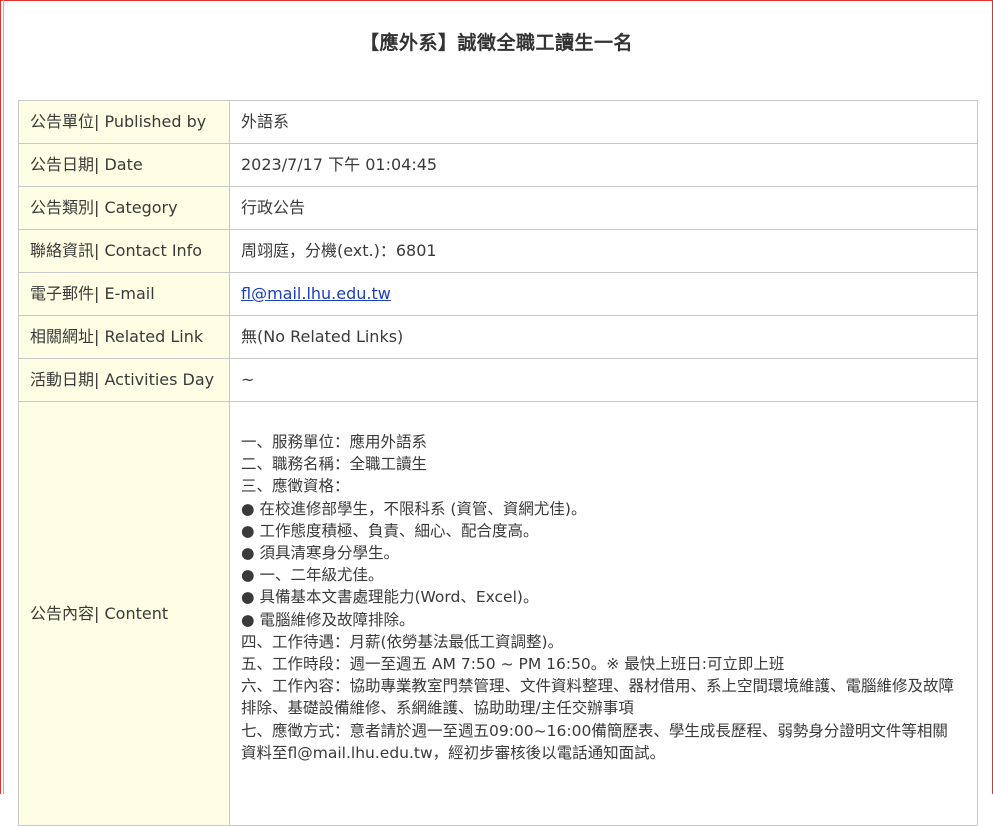 This screenshot has height=826, width=993. I want to click on table-row-activities-day: 活動日期| Activities Day ~, so click(498, 380).